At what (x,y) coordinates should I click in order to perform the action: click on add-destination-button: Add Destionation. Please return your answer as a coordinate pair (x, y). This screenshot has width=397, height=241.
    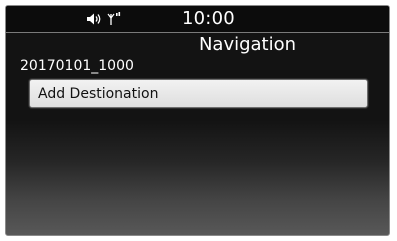
    Looking at the image, I should click on (198, 93).